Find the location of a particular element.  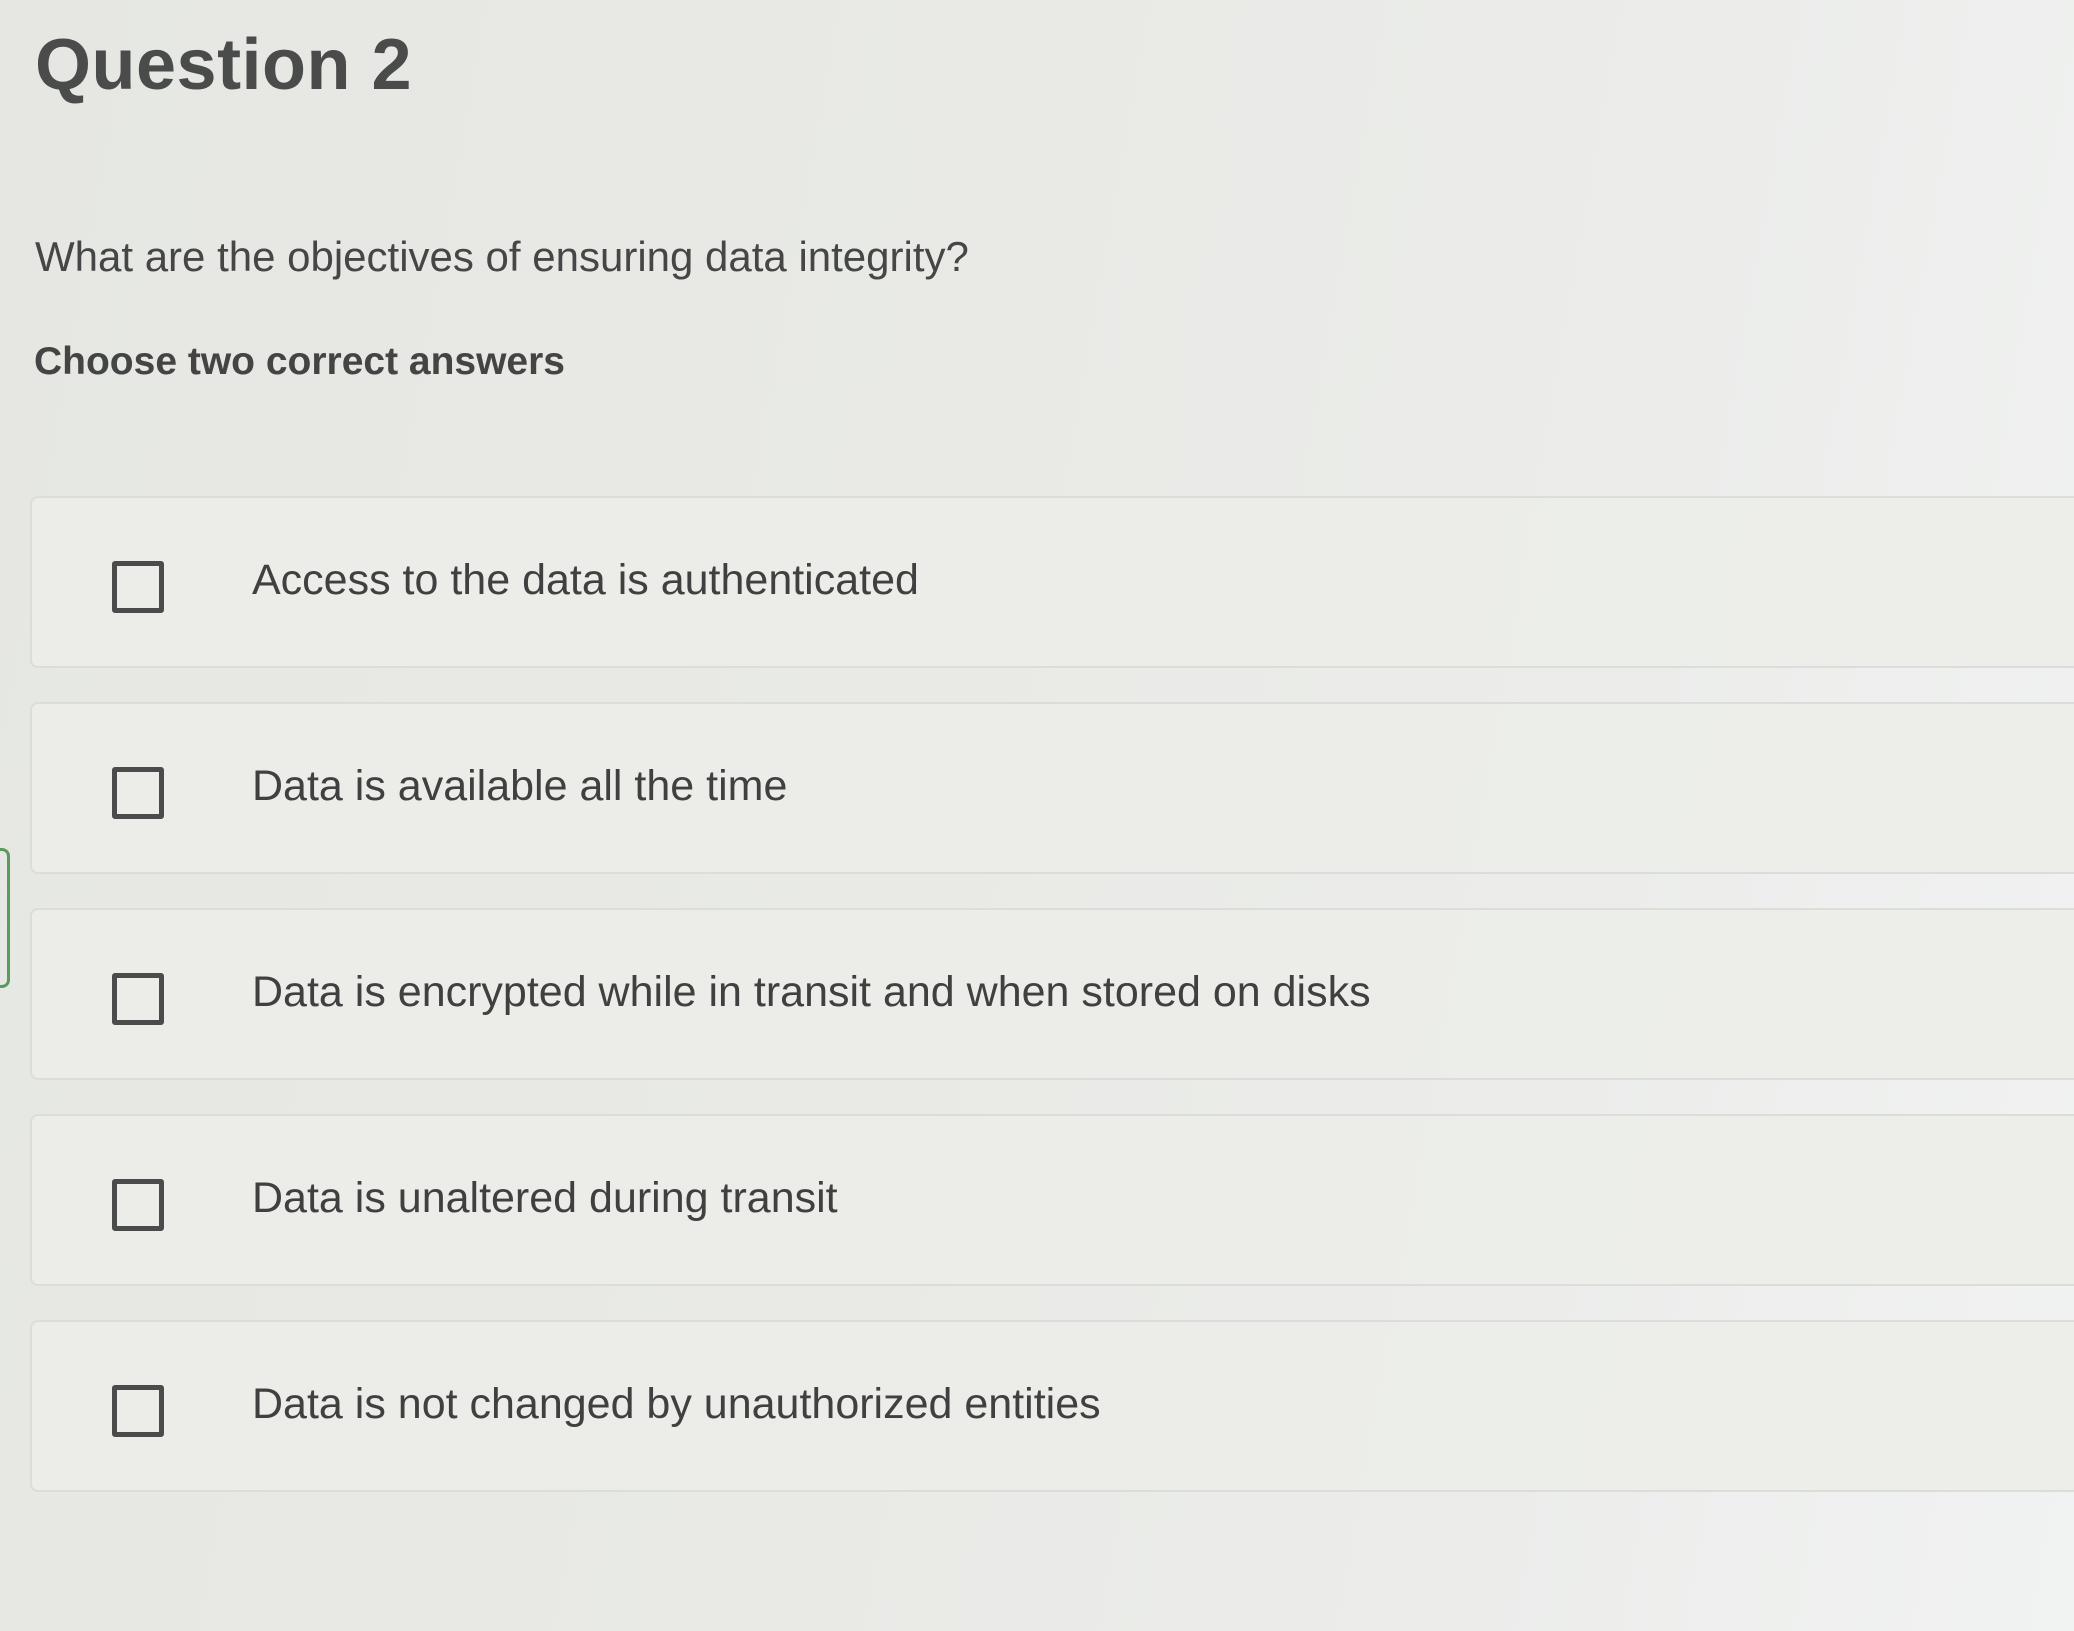

answer-option-1: Access to the data is authenticated is located at coordinates (1052, 582).